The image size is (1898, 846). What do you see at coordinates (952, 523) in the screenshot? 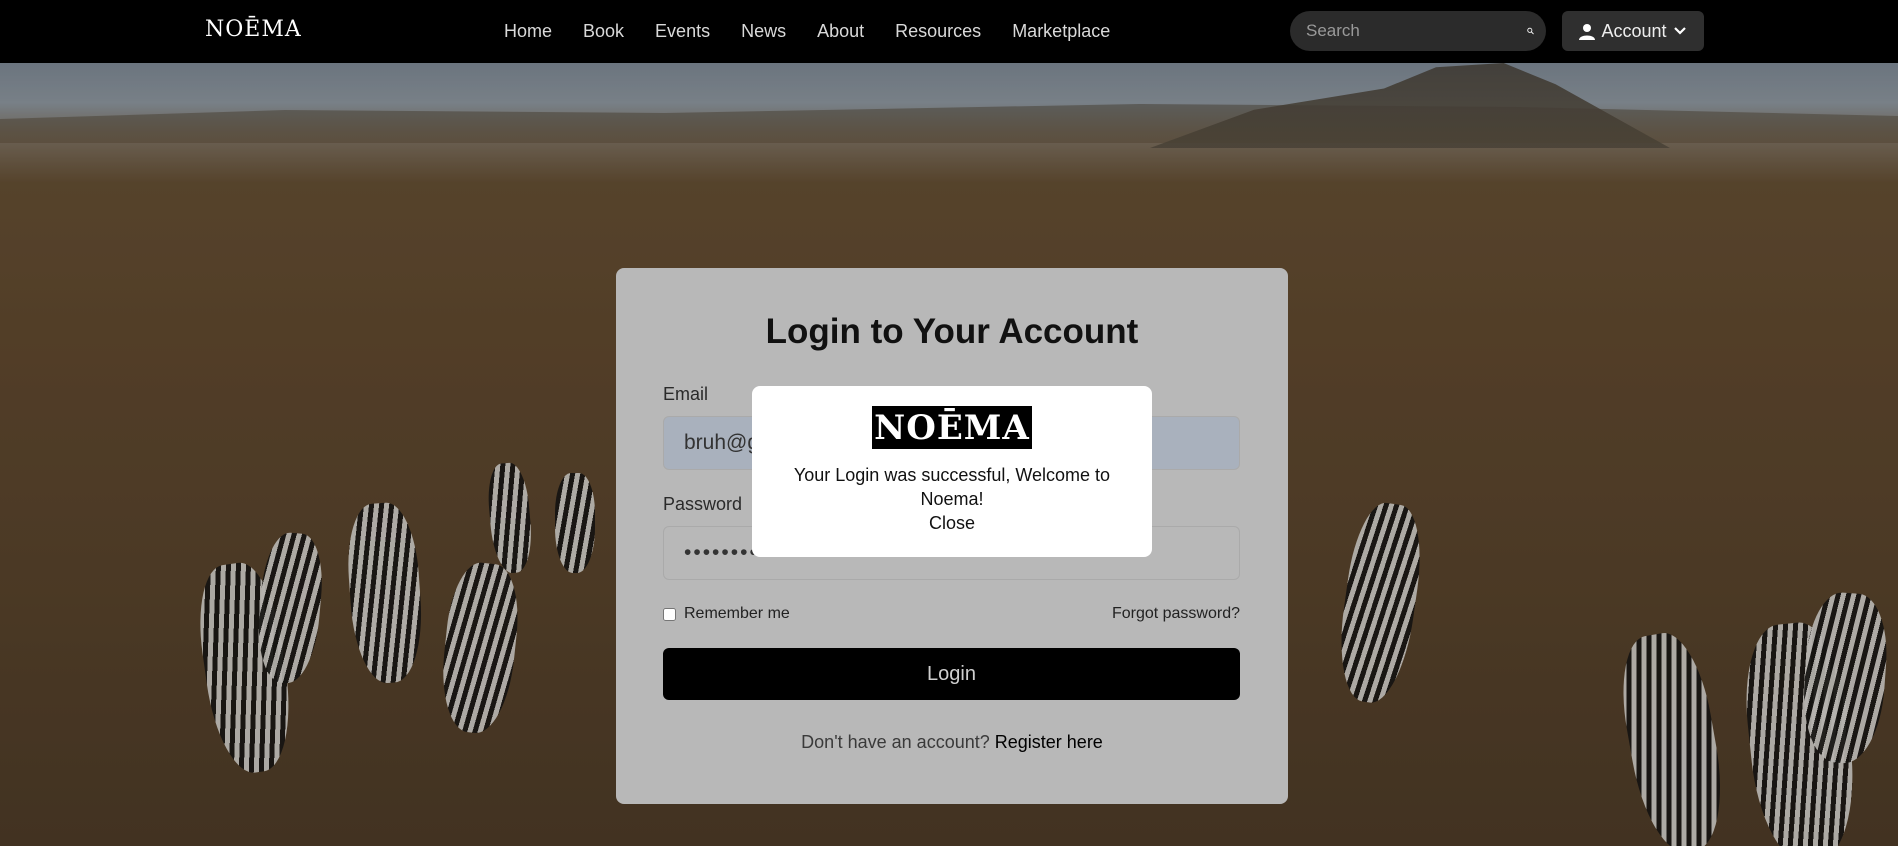
I see `modal-close-button: Close` at bounding box center [952, 523].